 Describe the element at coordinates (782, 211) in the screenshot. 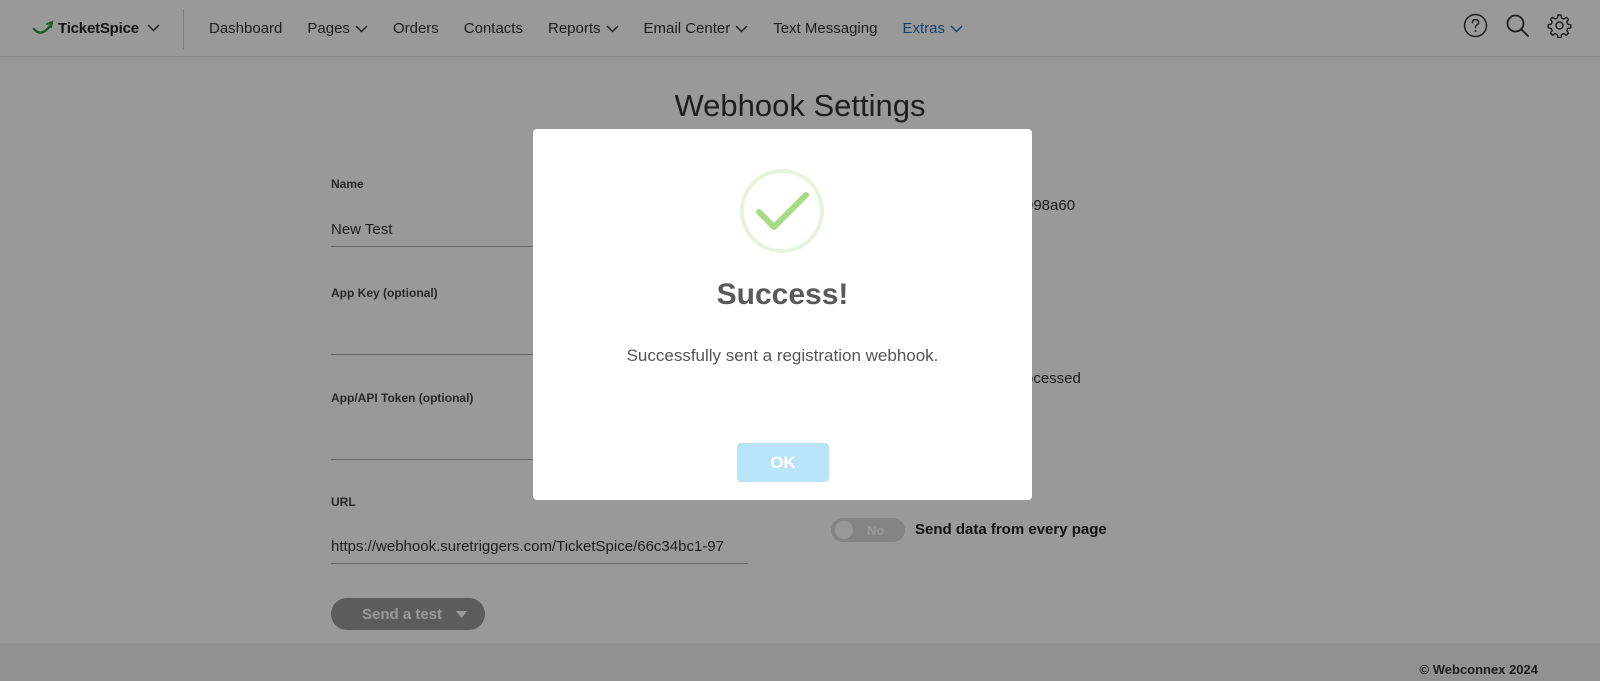

I see `success-check-icon` at that location.